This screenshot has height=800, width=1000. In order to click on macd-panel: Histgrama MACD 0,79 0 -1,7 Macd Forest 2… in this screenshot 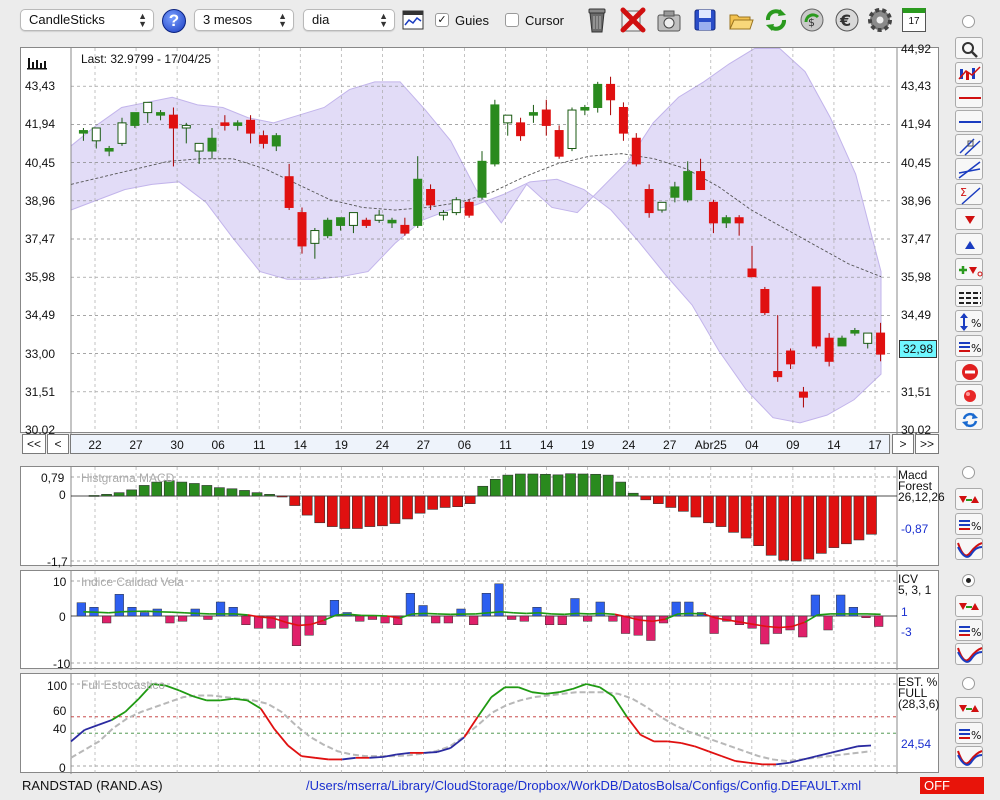, I will do `click(482, 517)`.